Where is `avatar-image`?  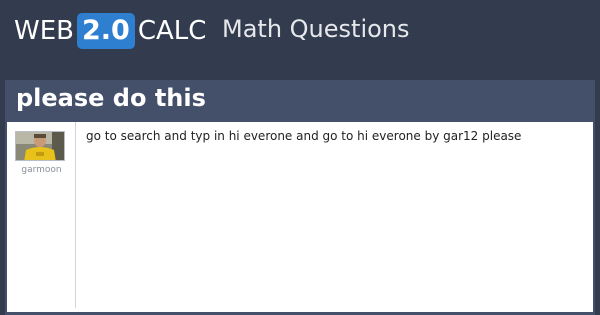 avatar-image is located at coordinates (40, 146).